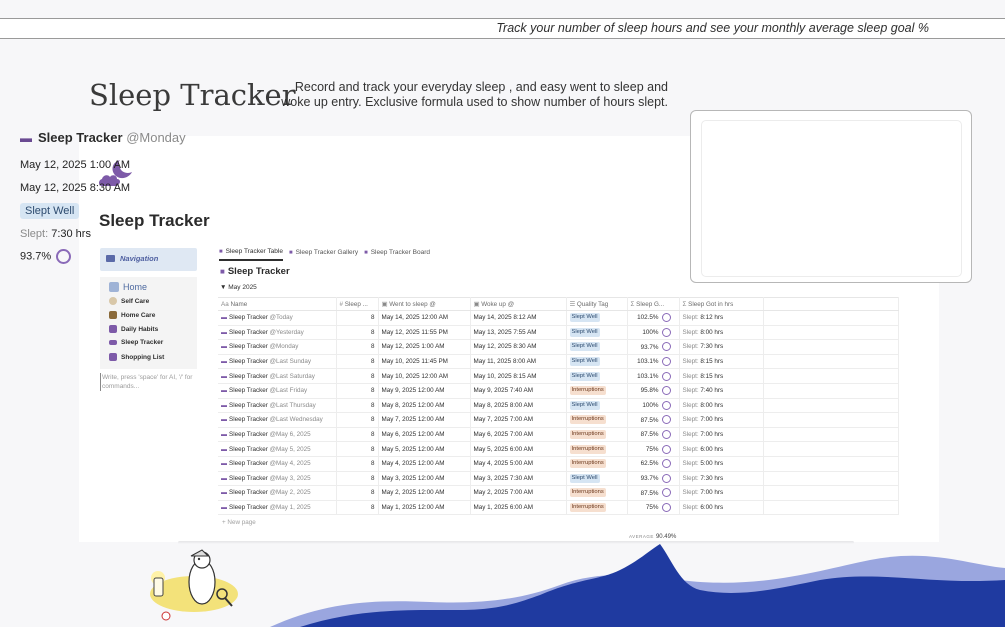  Describe the element at coordinates (518, 449) in the screenshot. I see `cell-woke-up: May 5, 2025 6:00 AM` at that location.